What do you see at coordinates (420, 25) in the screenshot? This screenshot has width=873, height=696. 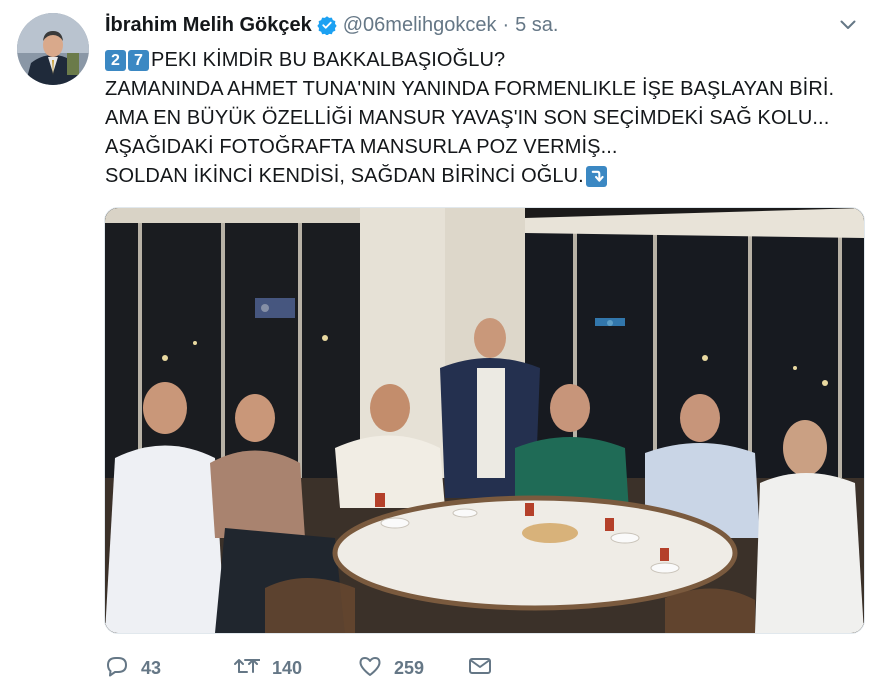 I see `author-handle: @06melihgokcek` at bounding box center [420, 25].